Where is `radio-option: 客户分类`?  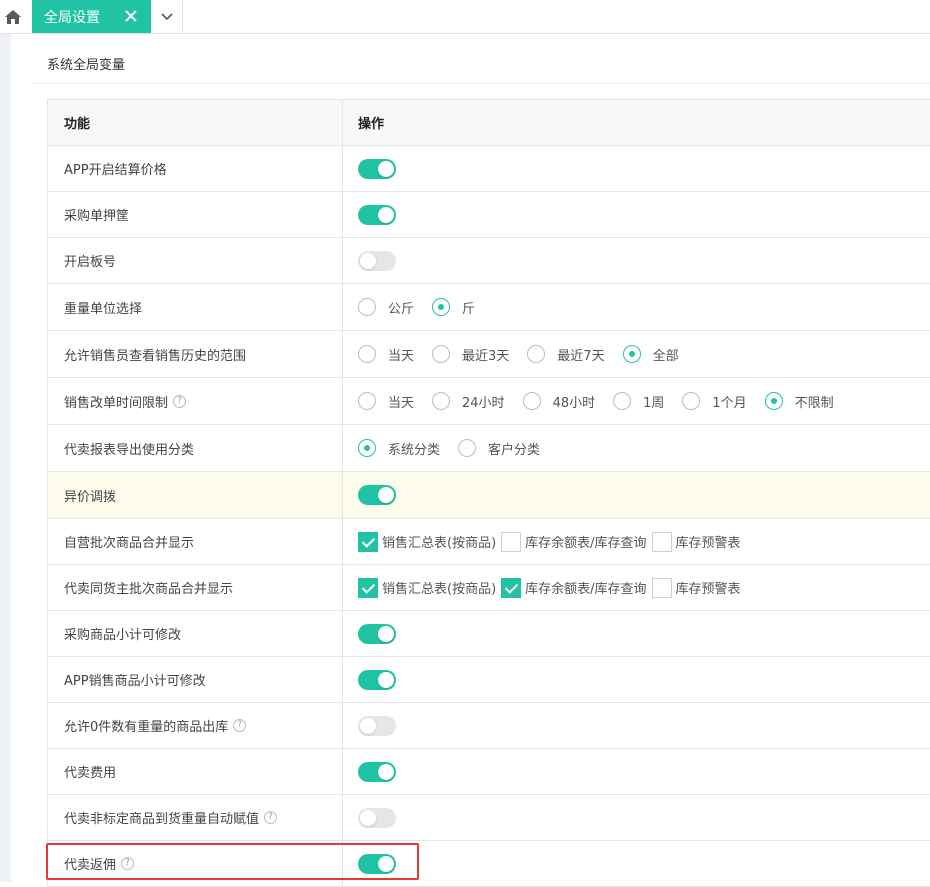
radio-option: 客户分类 is located at coordinates (499, 448).